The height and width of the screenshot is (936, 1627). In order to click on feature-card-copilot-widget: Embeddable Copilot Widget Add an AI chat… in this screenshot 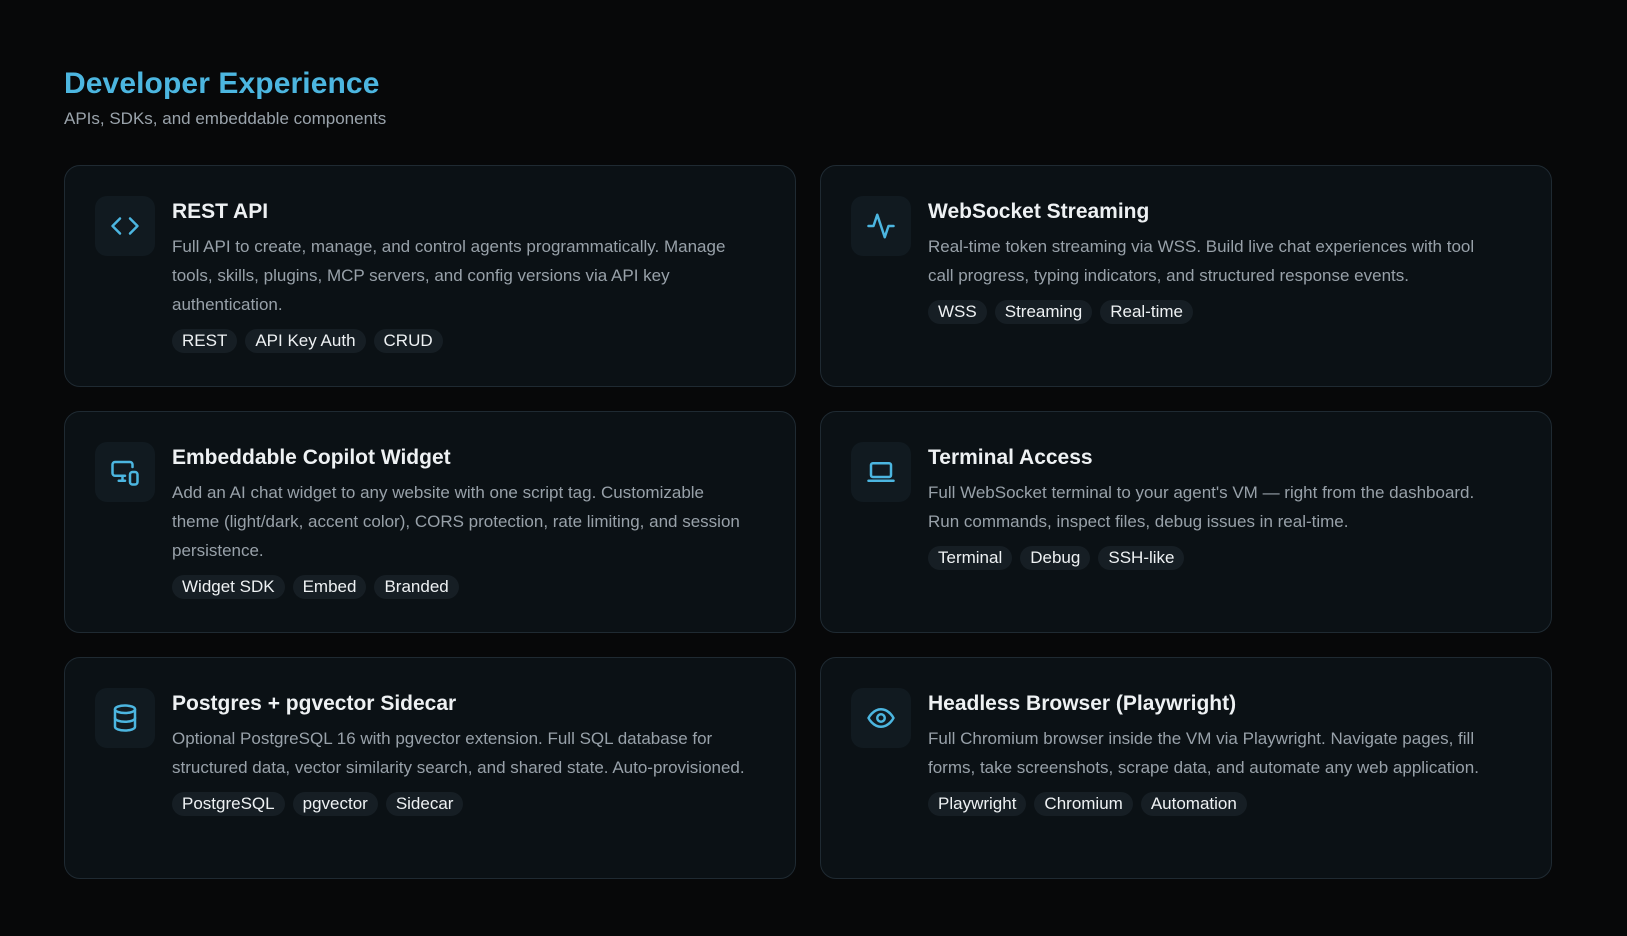, I will do `click(430, 522)`.